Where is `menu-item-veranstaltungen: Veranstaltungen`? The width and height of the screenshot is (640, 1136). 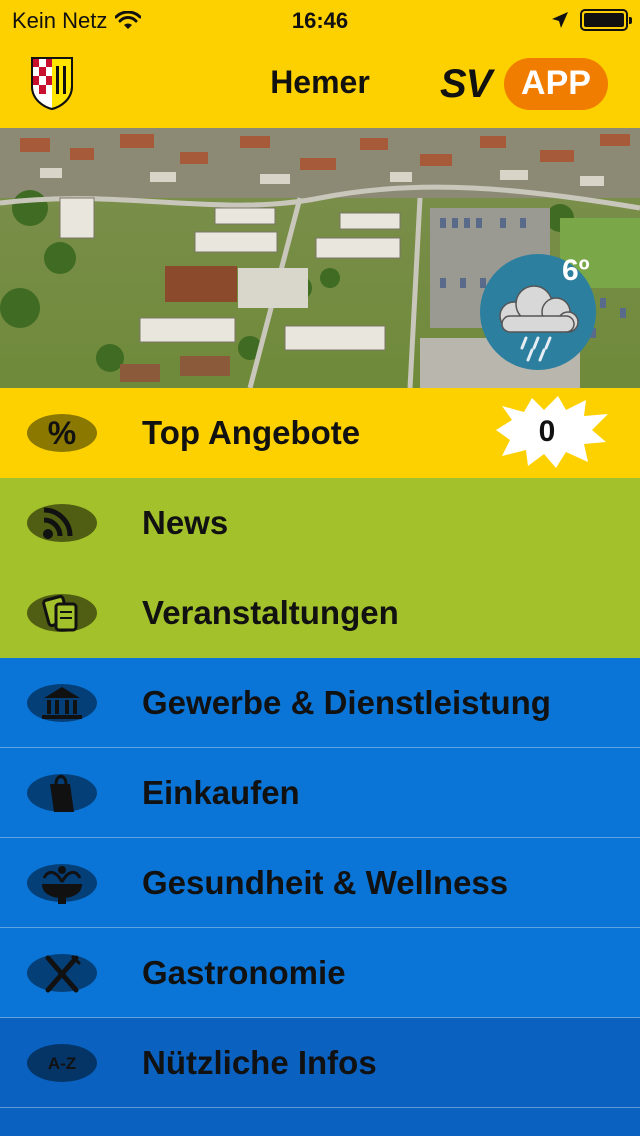
menu-item-veranstaltungen: Veranstaltungen is located at coordinates (320, 613).